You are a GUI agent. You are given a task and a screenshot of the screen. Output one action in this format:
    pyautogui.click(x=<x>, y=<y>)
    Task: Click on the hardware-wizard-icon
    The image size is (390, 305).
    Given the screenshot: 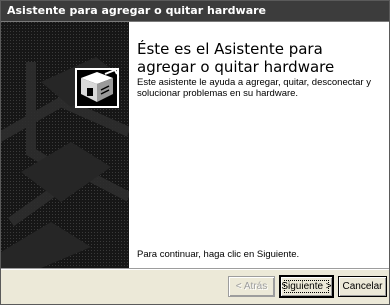 What is the action you would take?
    pyautogui.click(x=97, y=88)
    